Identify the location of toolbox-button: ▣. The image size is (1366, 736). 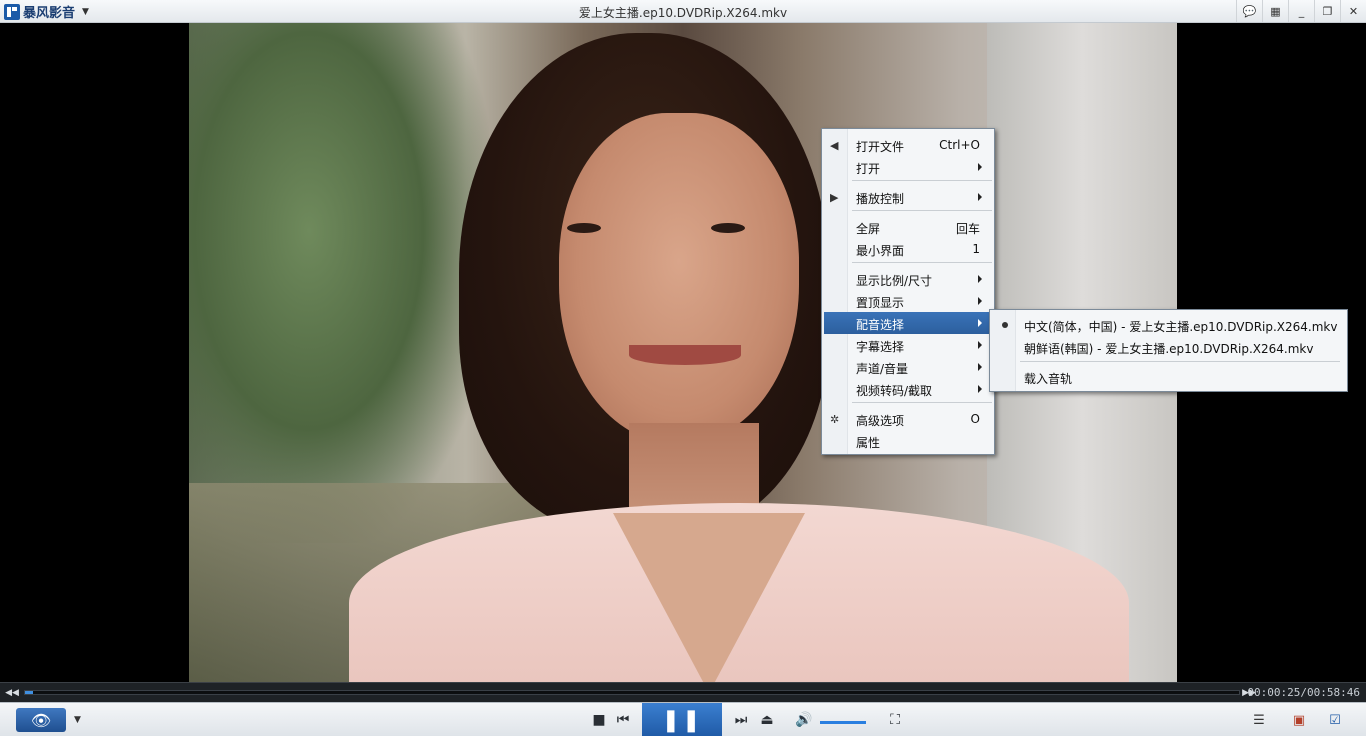
(1299, 720).